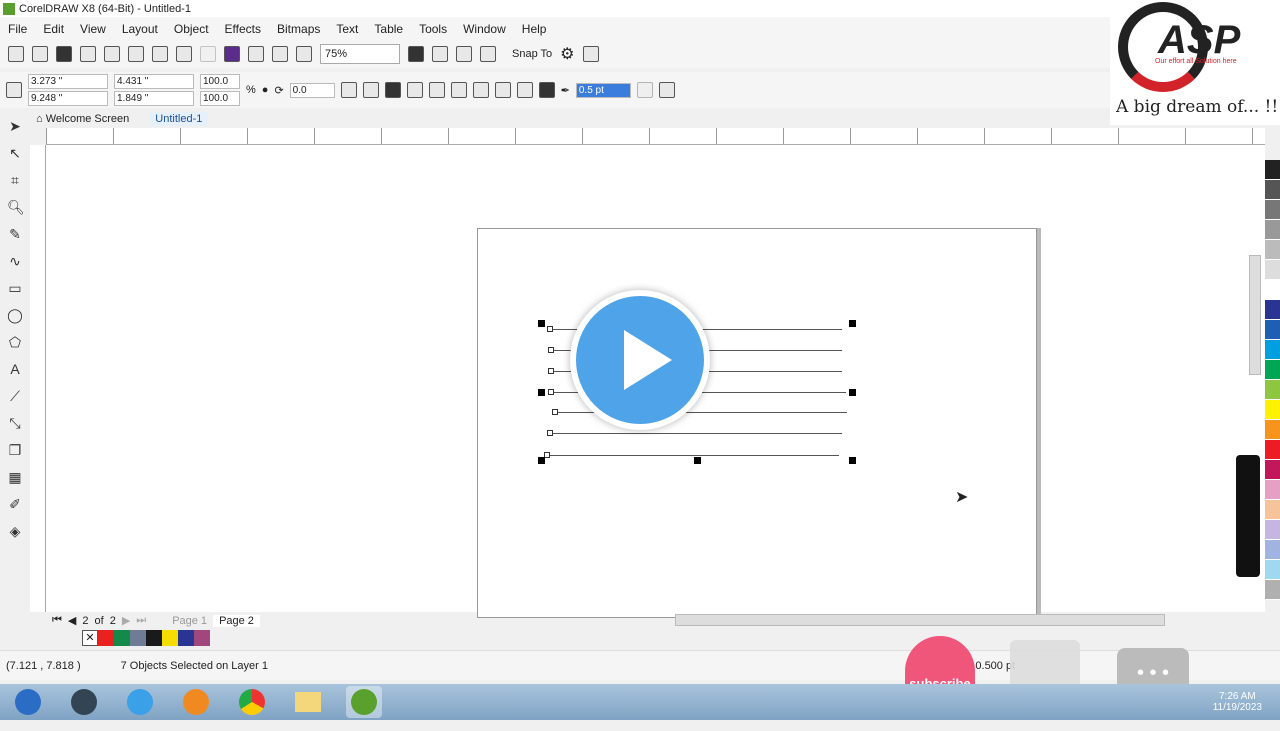 This screenshot has height=731, width=1280. What do you see at coordinates (15, 315) in the screenshot?
I see `ellipse-tool-icon: ◯` at bounding box center [15, 315].